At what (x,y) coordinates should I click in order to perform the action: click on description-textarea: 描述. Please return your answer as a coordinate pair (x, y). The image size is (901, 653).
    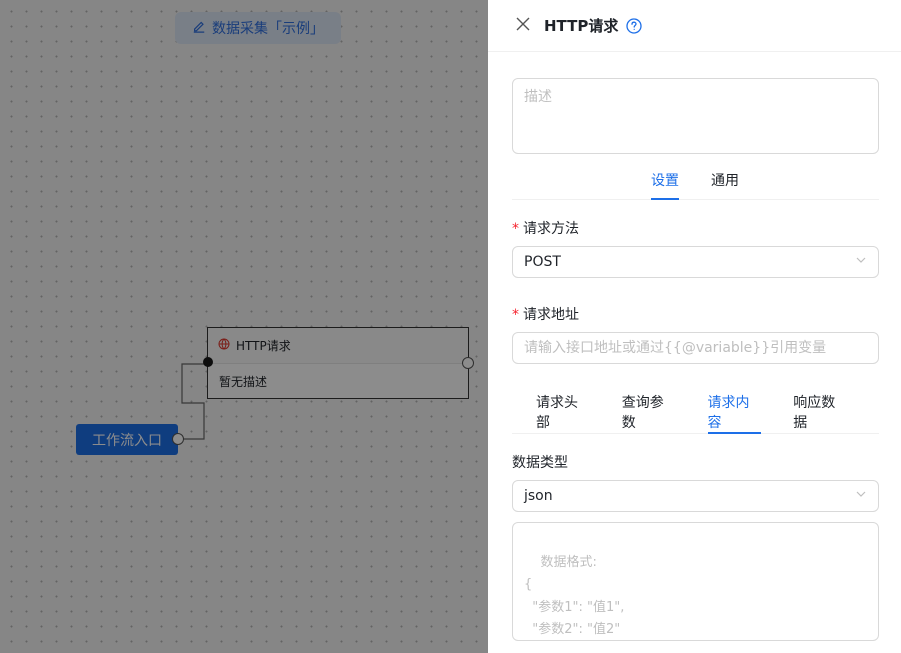
    Looking at the image, I should click on (695, 116).